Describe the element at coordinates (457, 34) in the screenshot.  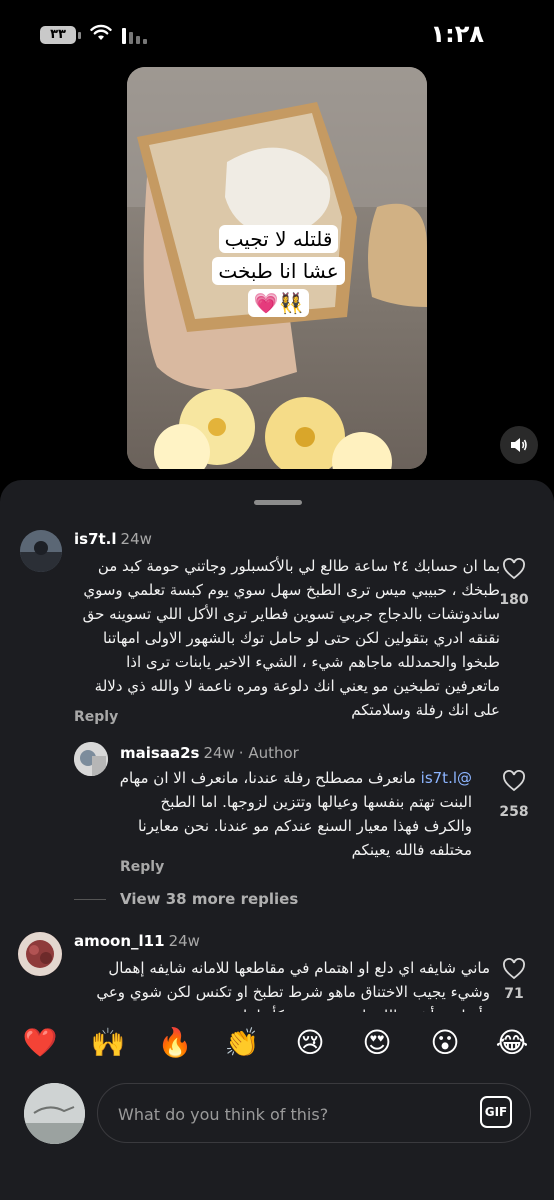
I see `status-time: ١:٢٨` at that location.